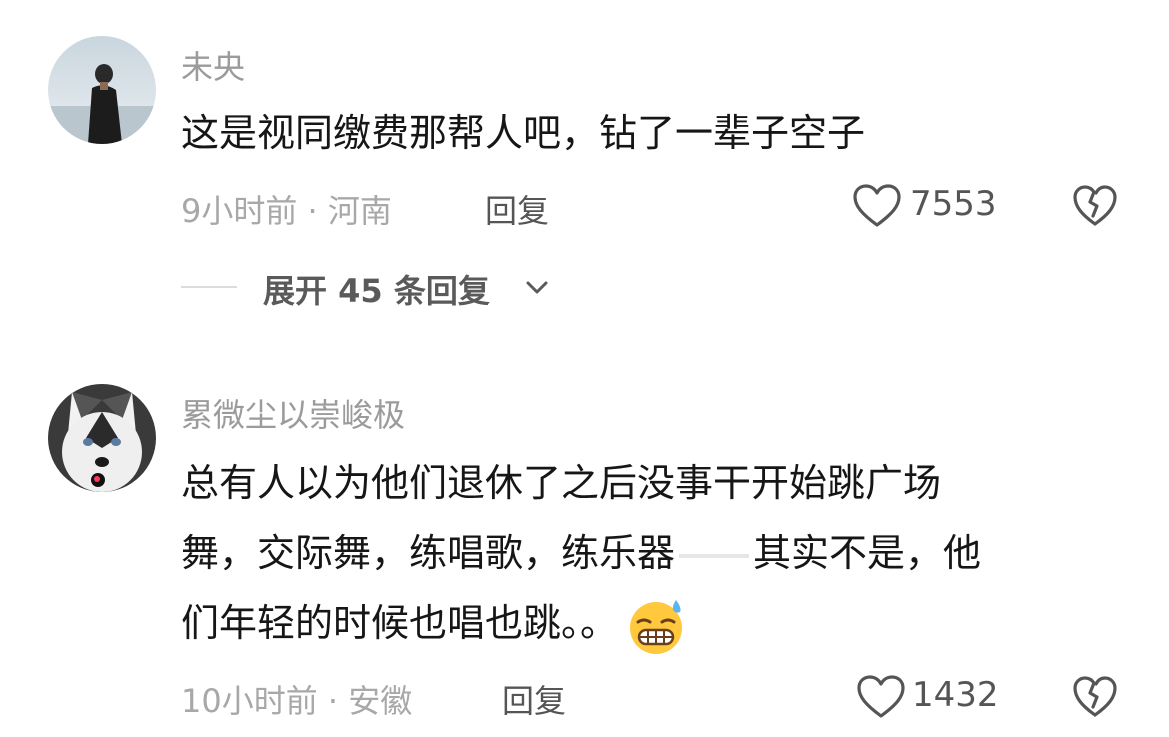 Image resolution: width=1169 pixels, height=737 pixels. Describe the element at coordinates (293, 413) in the screenshot. I see `username: 累微尘以崇峻极` at that location.